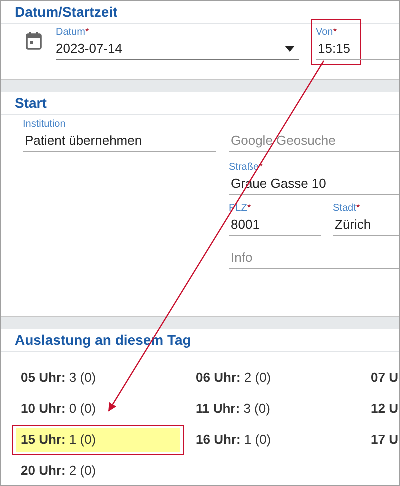  I want to click on geosearch-field: Google Geosuche, so click(314, 141).